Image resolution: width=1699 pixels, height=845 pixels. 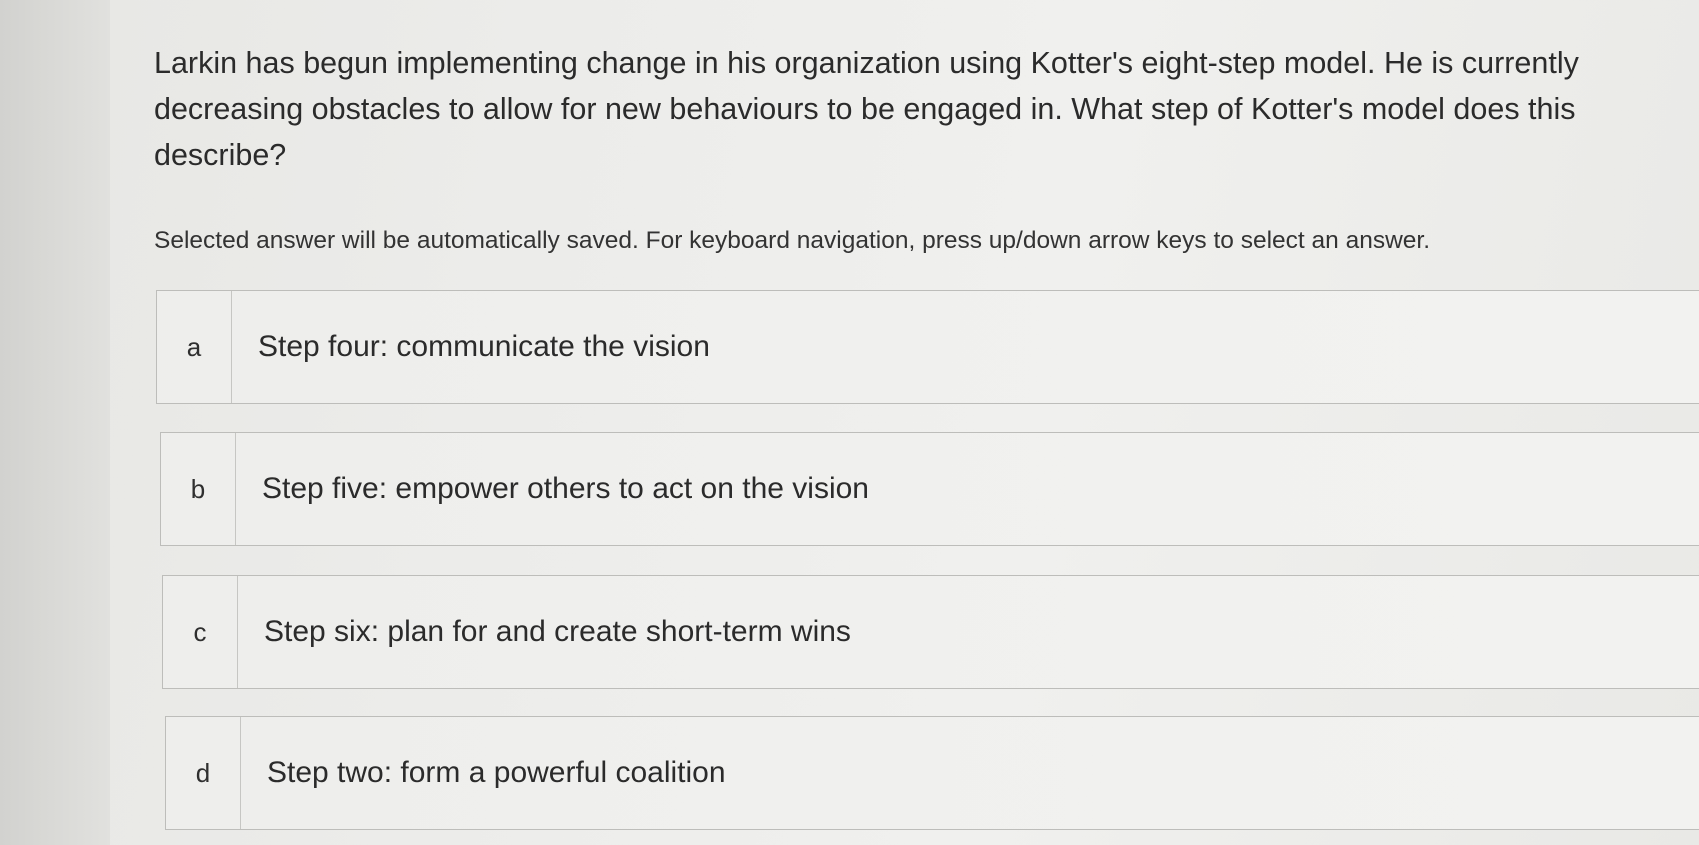 I want to click on option-letter: b, so click(x=198, y=489).